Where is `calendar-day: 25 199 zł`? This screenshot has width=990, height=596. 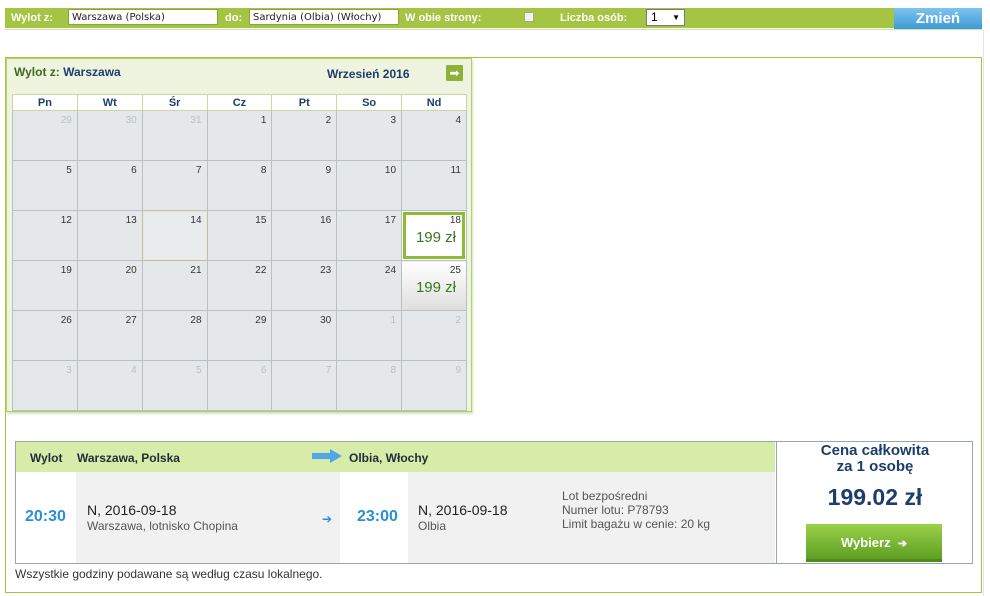
calendar-day: 25 199 zł is located at coordinates (434, 285).